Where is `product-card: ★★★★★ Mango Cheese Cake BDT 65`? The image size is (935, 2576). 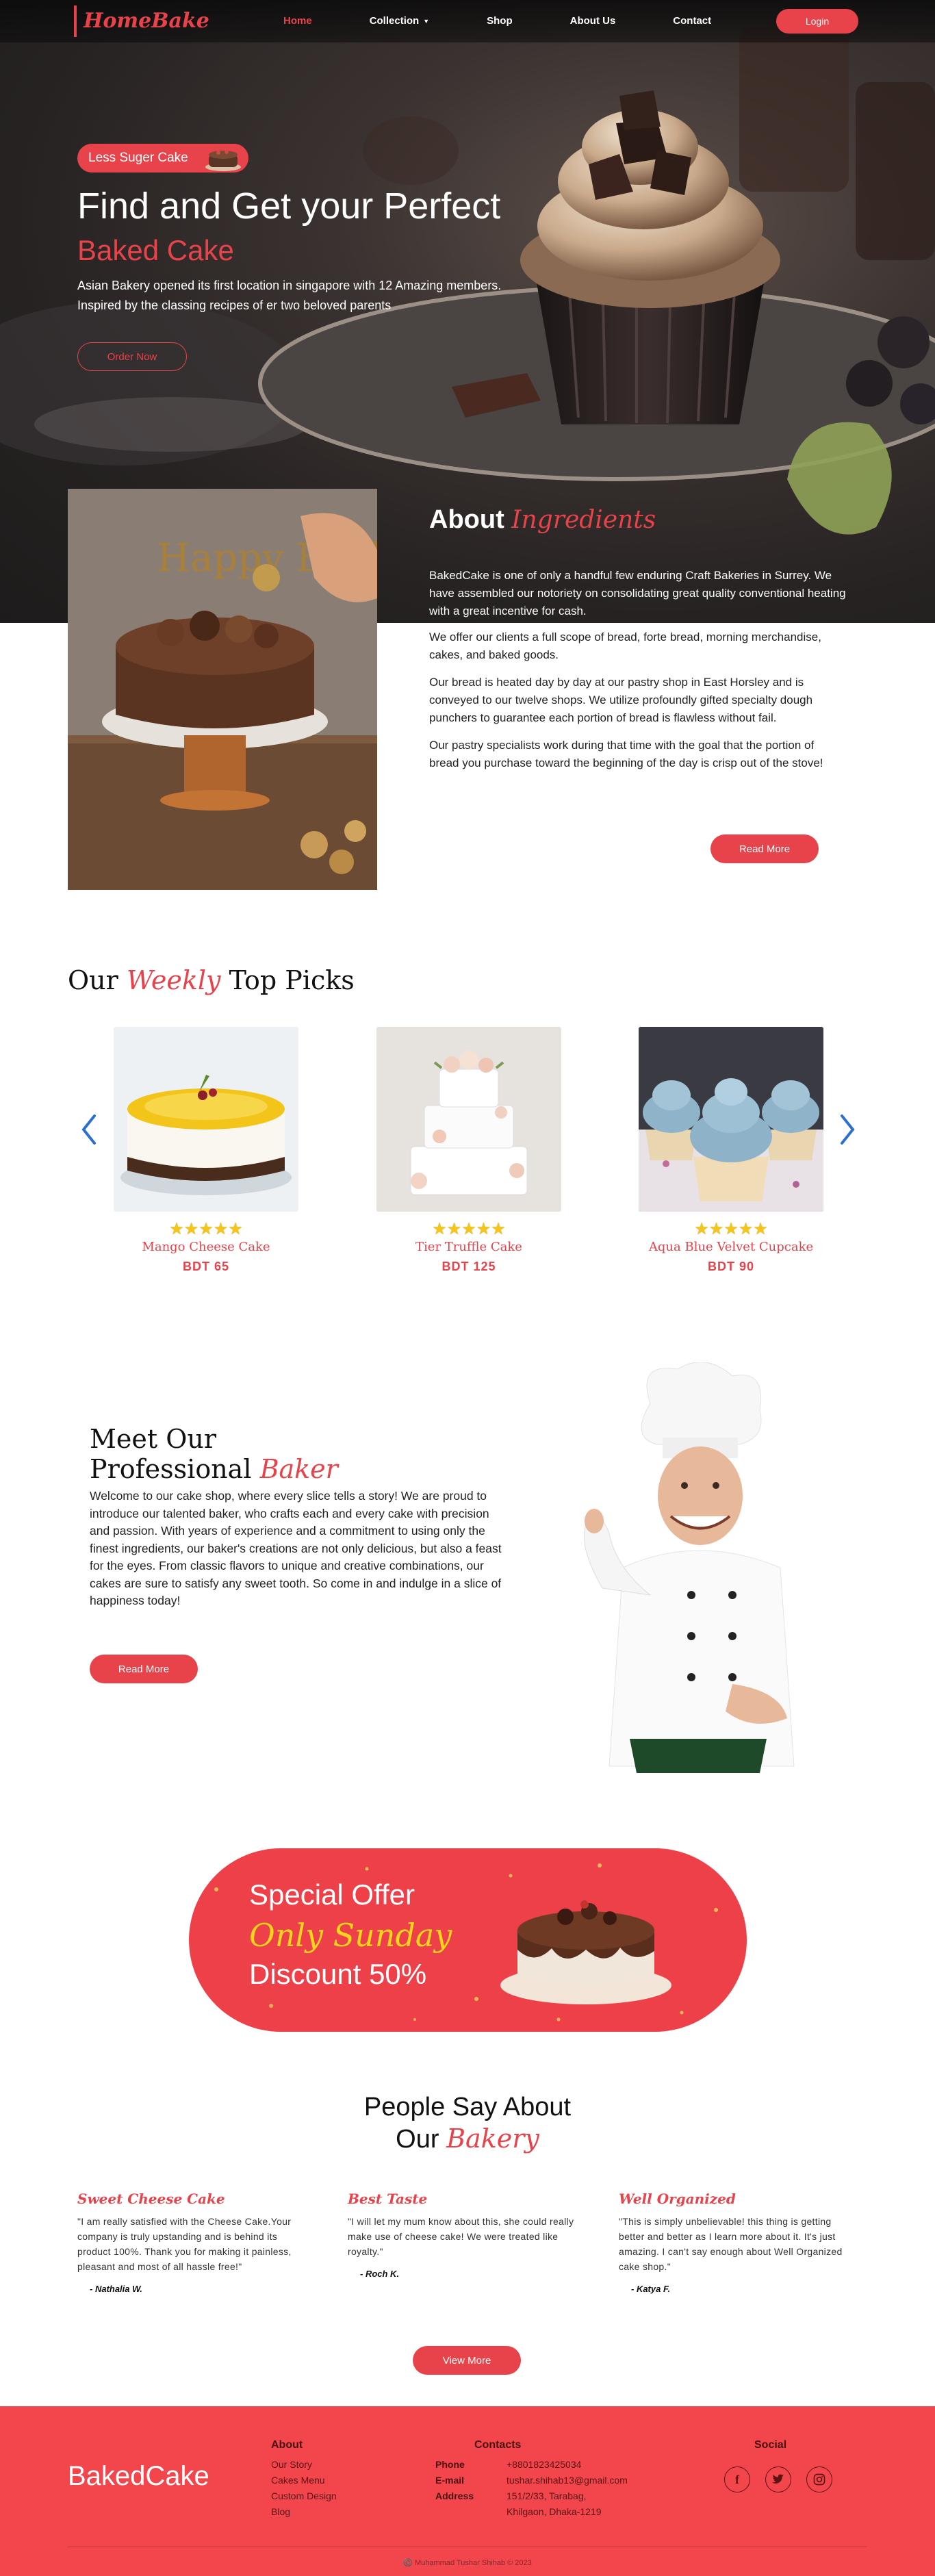 product-card: ★★★★★ Mango Cheese Cake BDT 65 is located at coordinates (206, 1150).